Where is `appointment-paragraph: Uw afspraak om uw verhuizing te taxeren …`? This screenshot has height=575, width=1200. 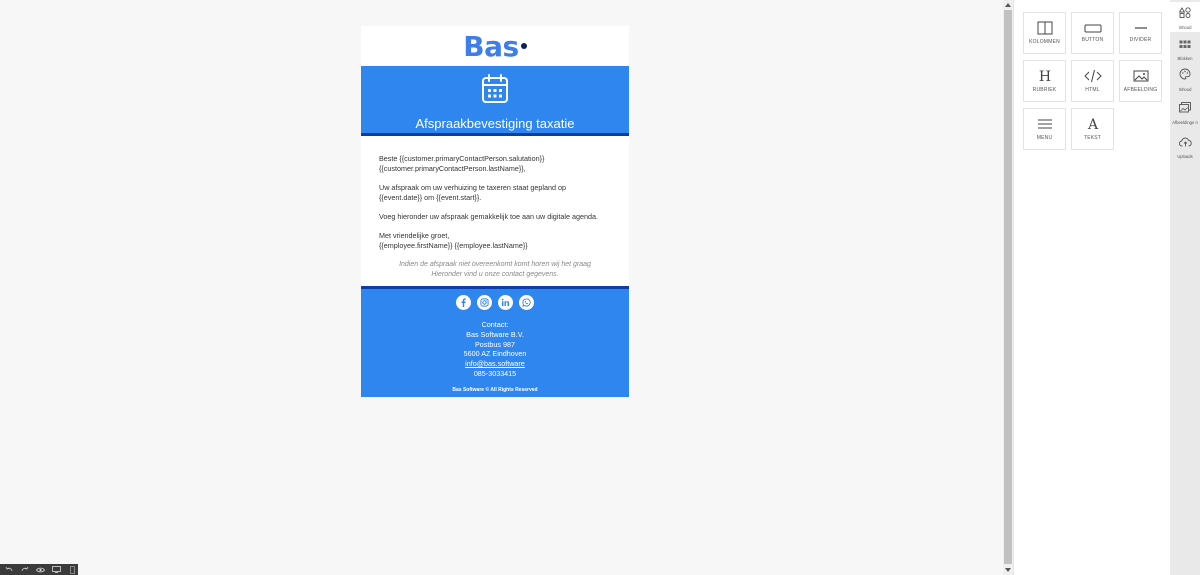 appointment-paragraph: Uw afspraak om uw verhuizing te taxeren … is located at coordinates (472, 192).